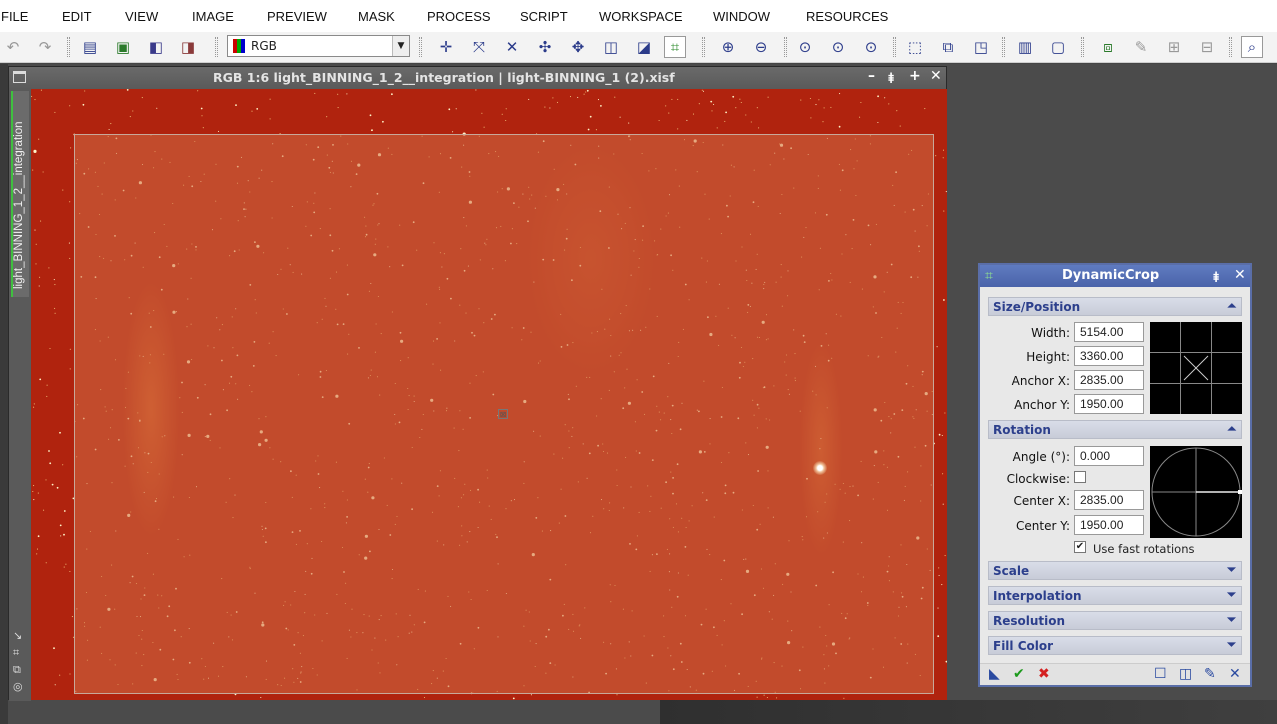  I want to click on shrink-icon: ✕, so click(512, 47).